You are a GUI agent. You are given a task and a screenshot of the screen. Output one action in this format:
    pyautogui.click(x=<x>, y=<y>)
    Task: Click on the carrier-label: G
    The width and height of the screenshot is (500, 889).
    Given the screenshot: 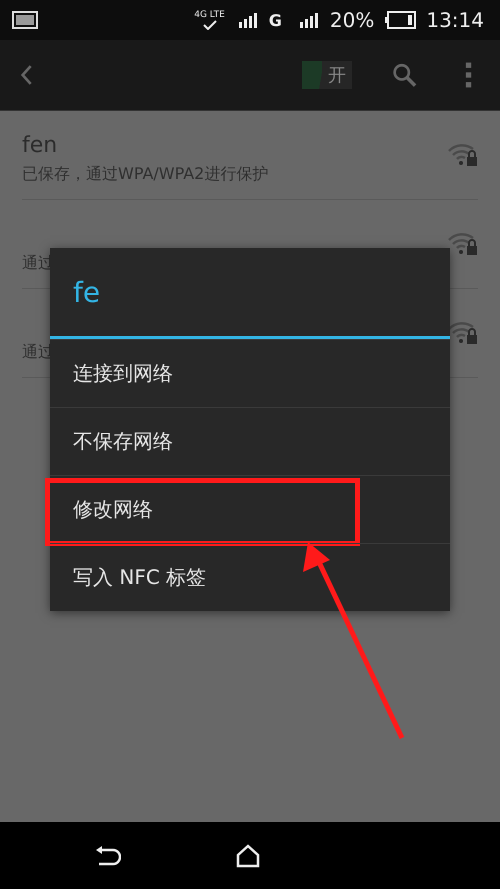 What is the action you would take?
    pyautogui.click(x=275, y=20)
    